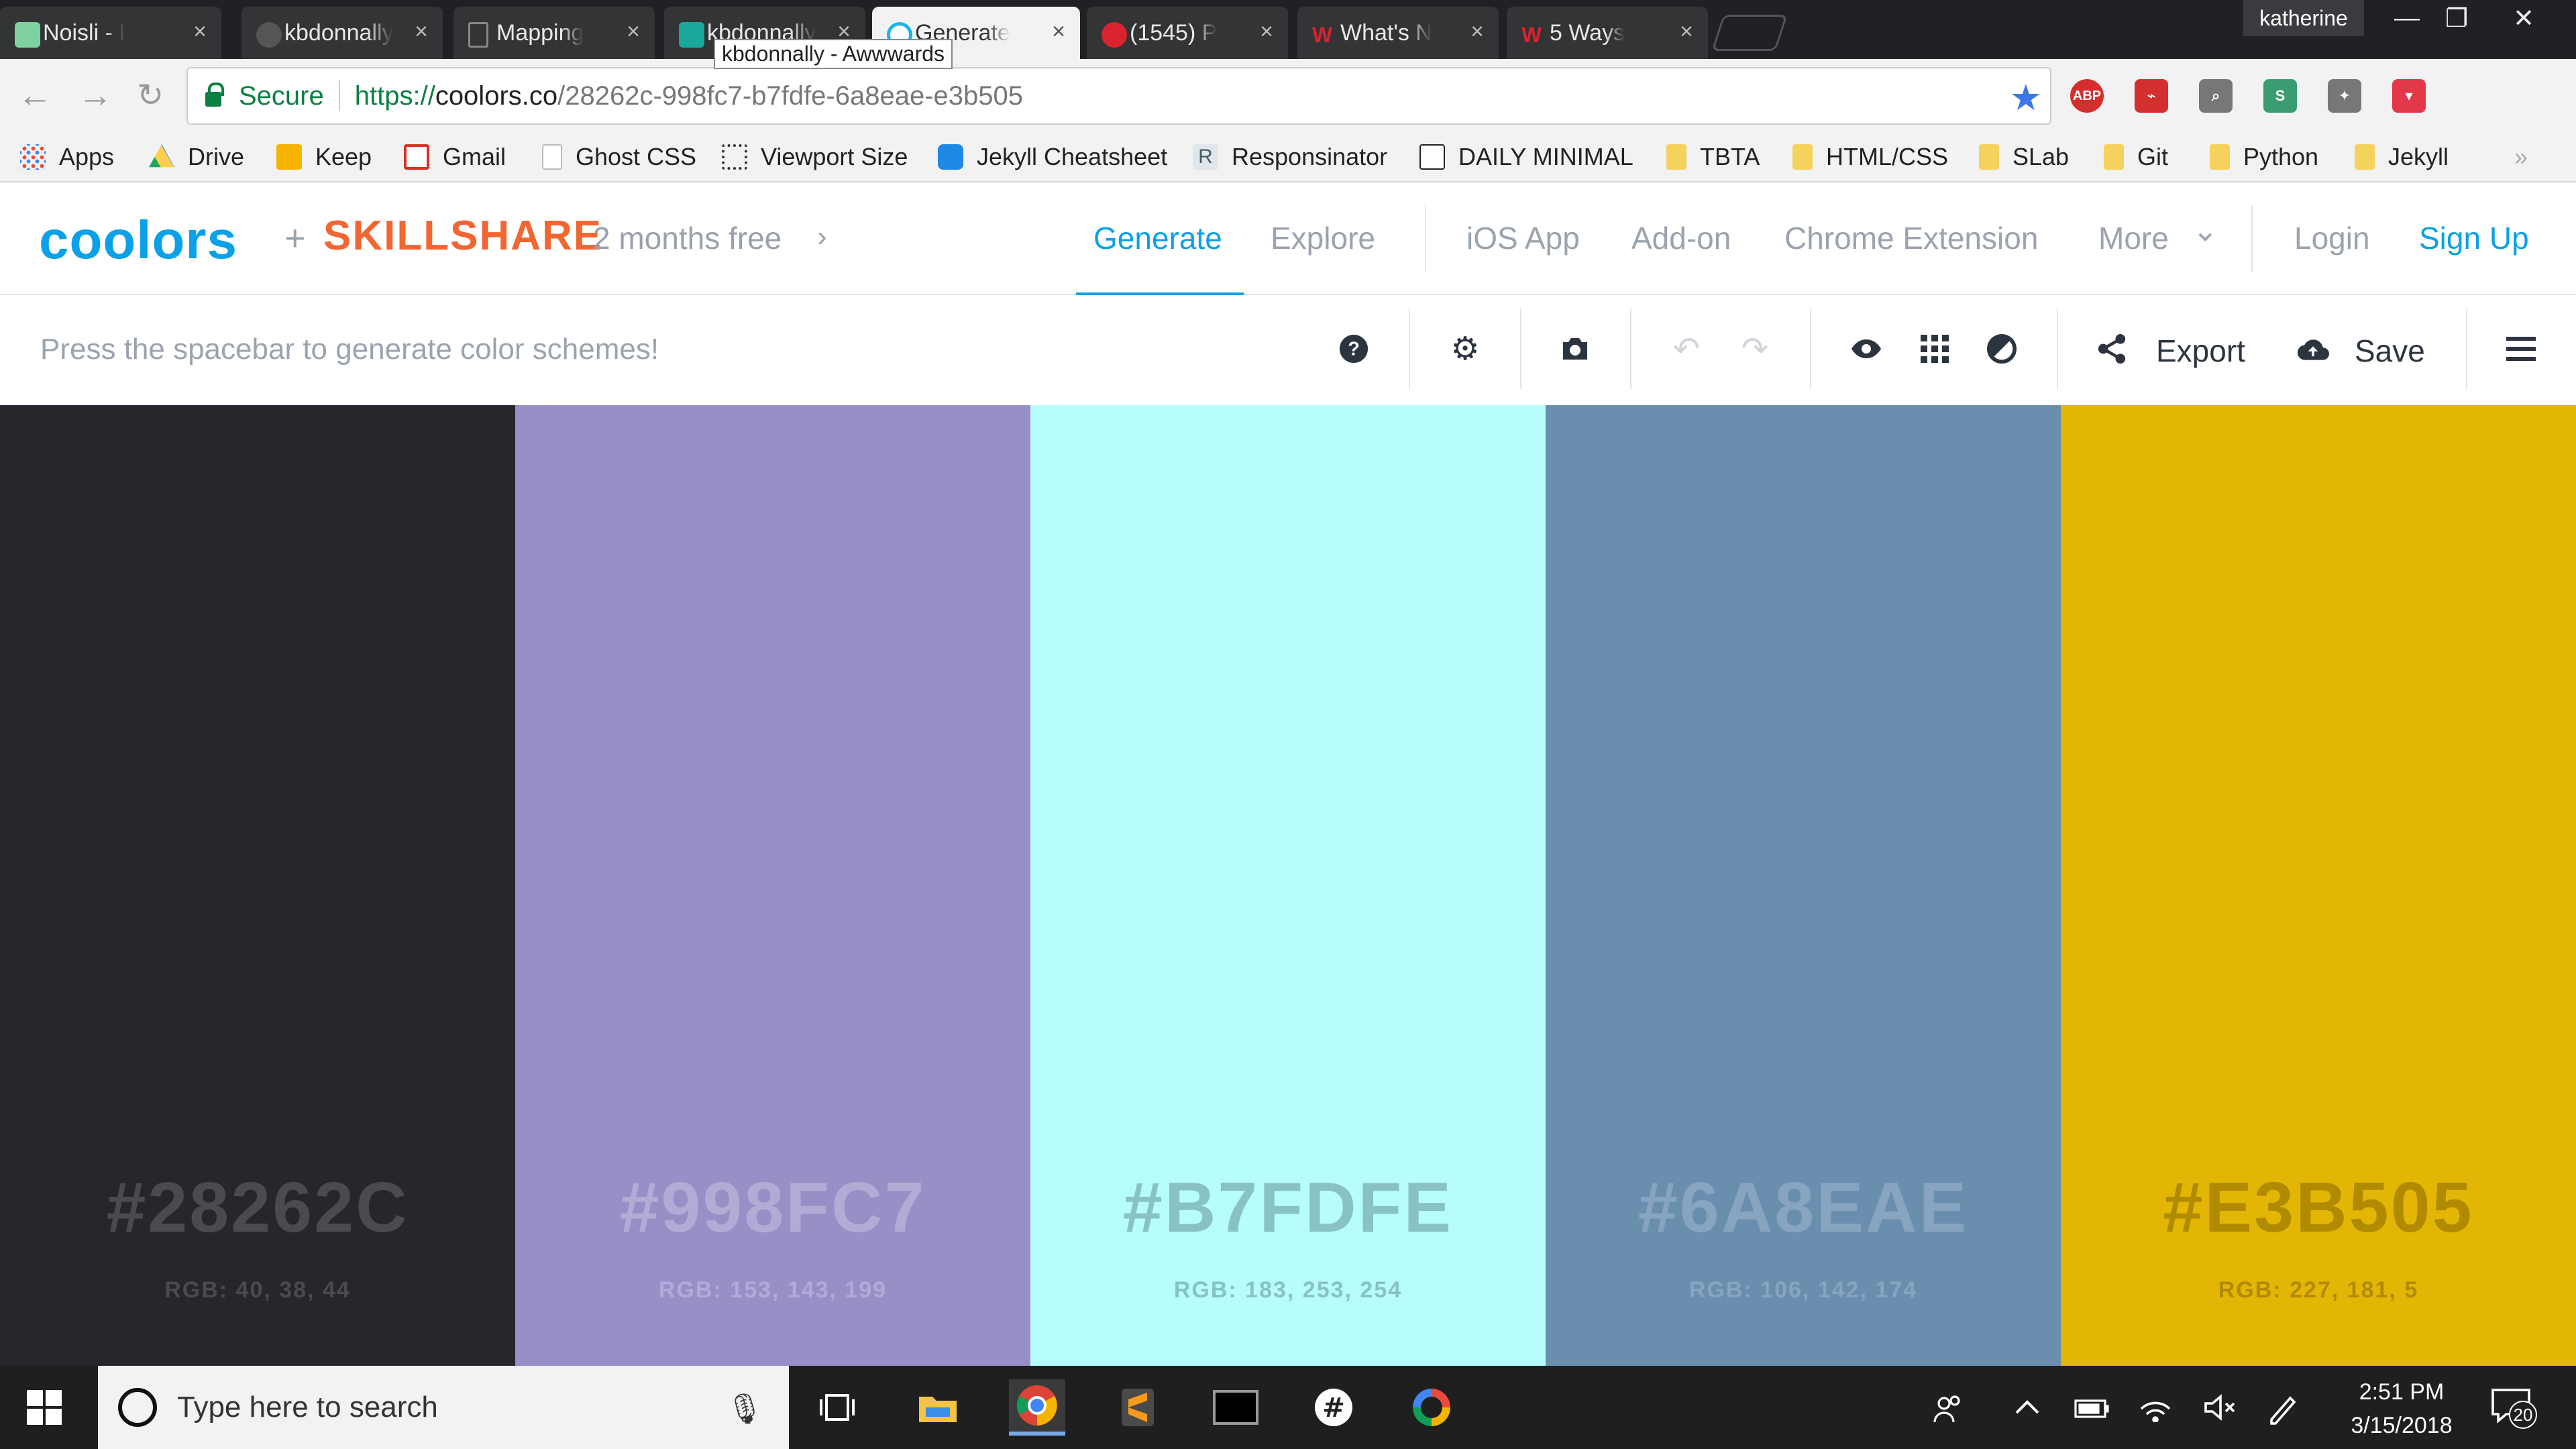 This screenshot has width=2576, height=1449. I want to click on nav-generate: Generate, so click(1157, 238).